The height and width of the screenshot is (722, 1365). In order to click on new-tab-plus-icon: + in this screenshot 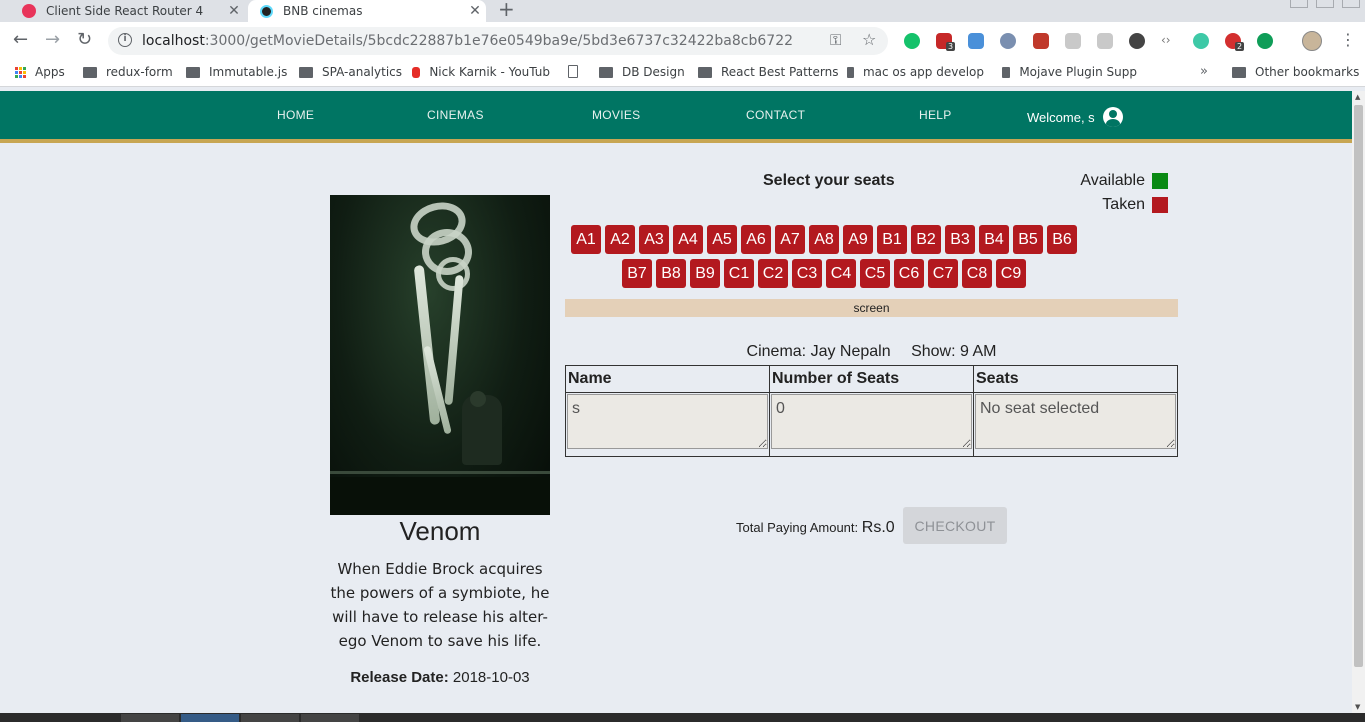, I will do `click(506, 10)`.